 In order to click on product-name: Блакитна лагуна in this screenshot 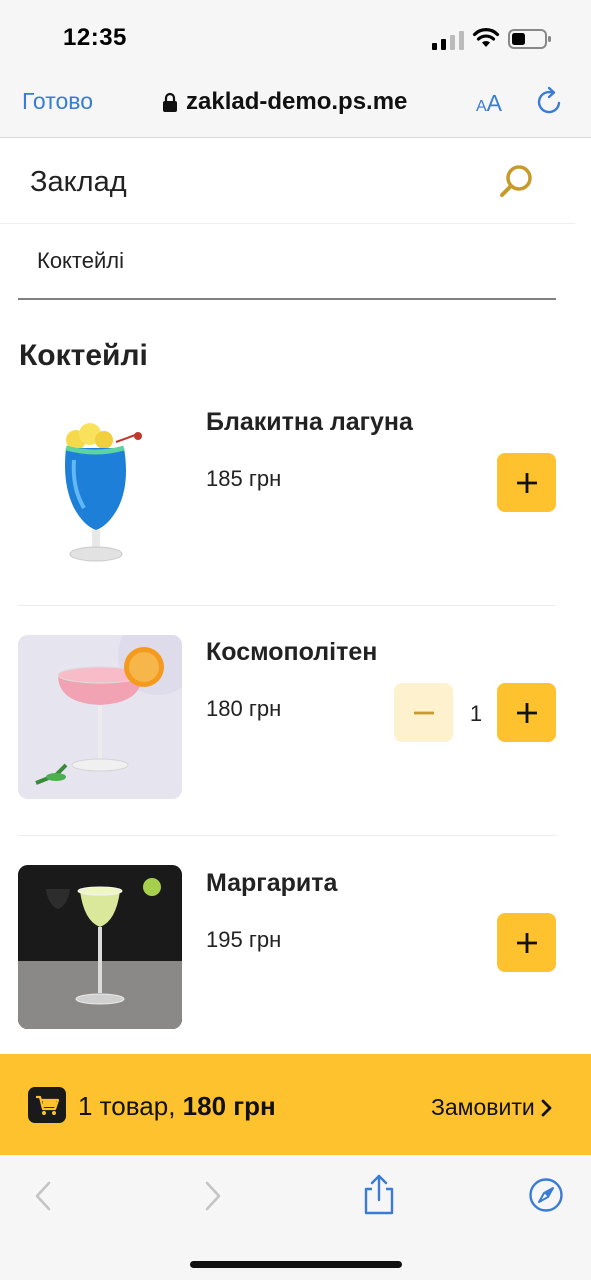, I will do `click(309, 422)`.